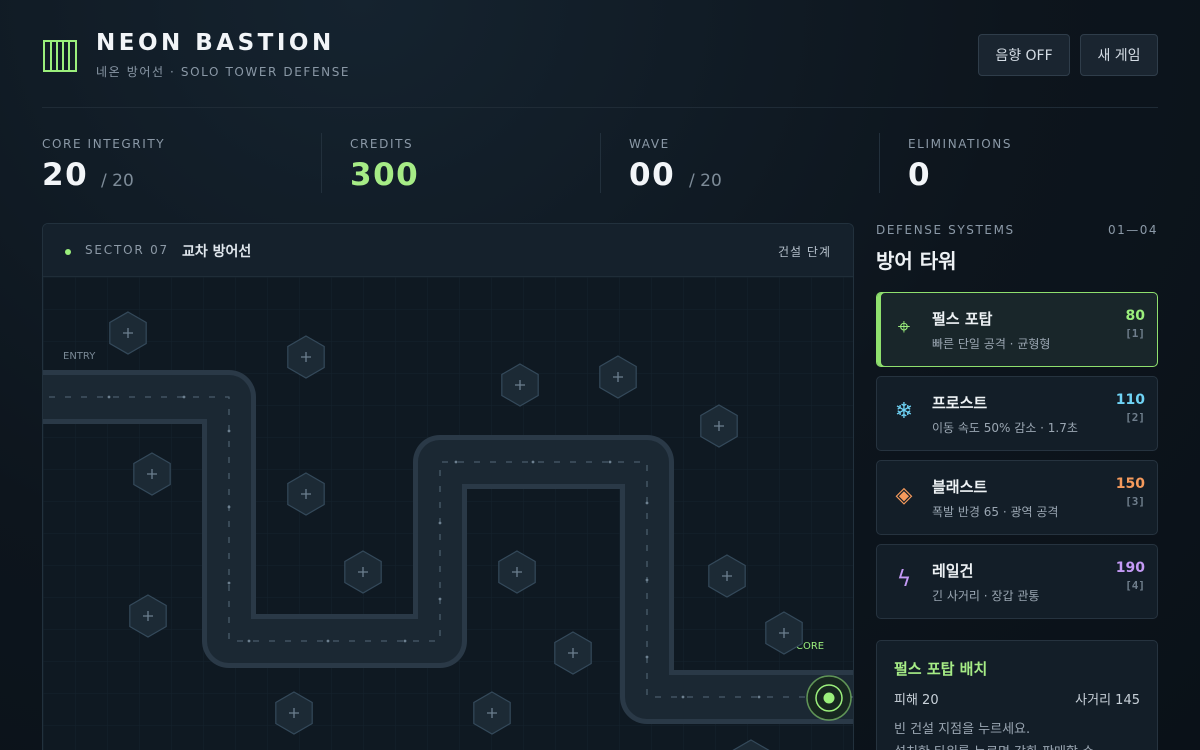 The height and width of the screenshot is (750, 1200). I want to click on snowflake-icon: ❄, so click(904, 411).